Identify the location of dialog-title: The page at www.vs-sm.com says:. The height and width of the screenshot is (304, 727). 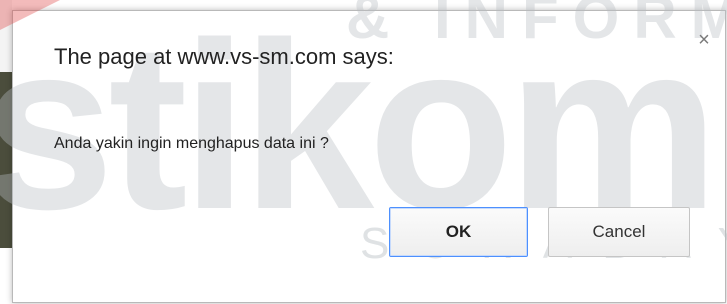
(224, 56).